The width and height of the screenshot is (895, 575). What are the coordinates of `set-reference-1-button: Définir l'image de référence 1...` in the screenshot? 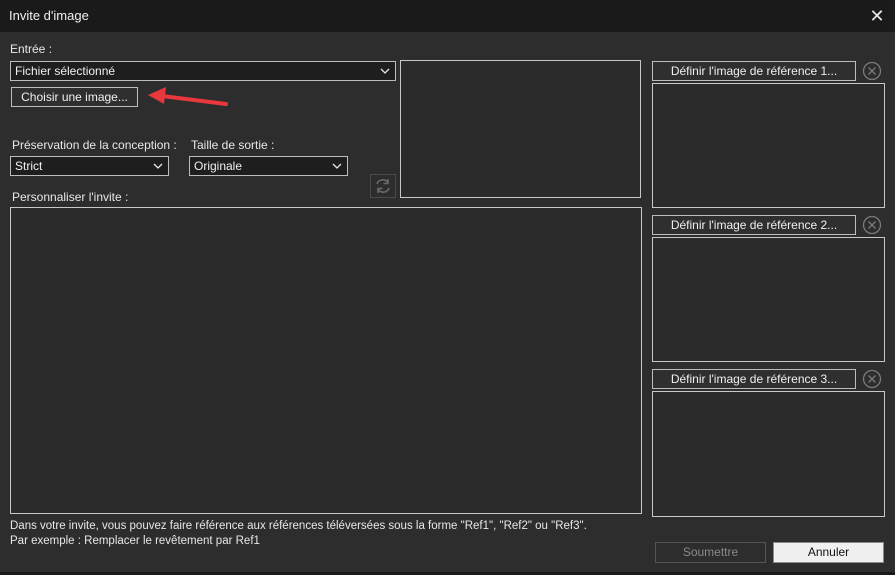 It's located at (754, 71).